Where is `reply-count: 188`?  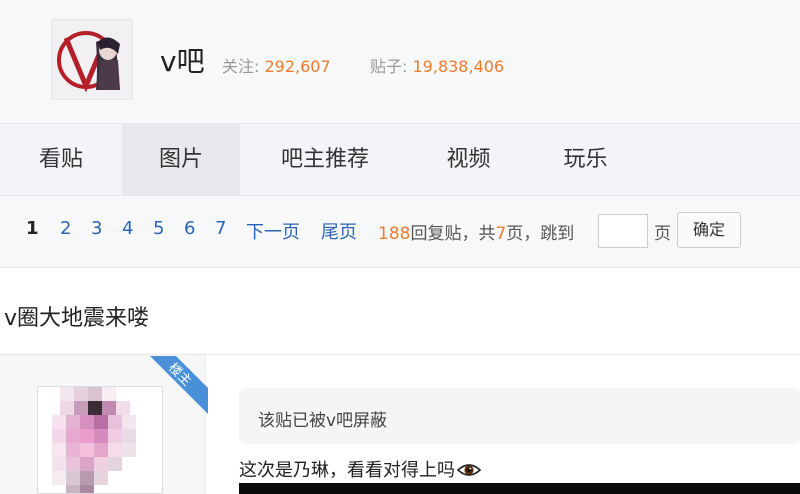 reply-count: 188 is located at coordinates (394, 234).